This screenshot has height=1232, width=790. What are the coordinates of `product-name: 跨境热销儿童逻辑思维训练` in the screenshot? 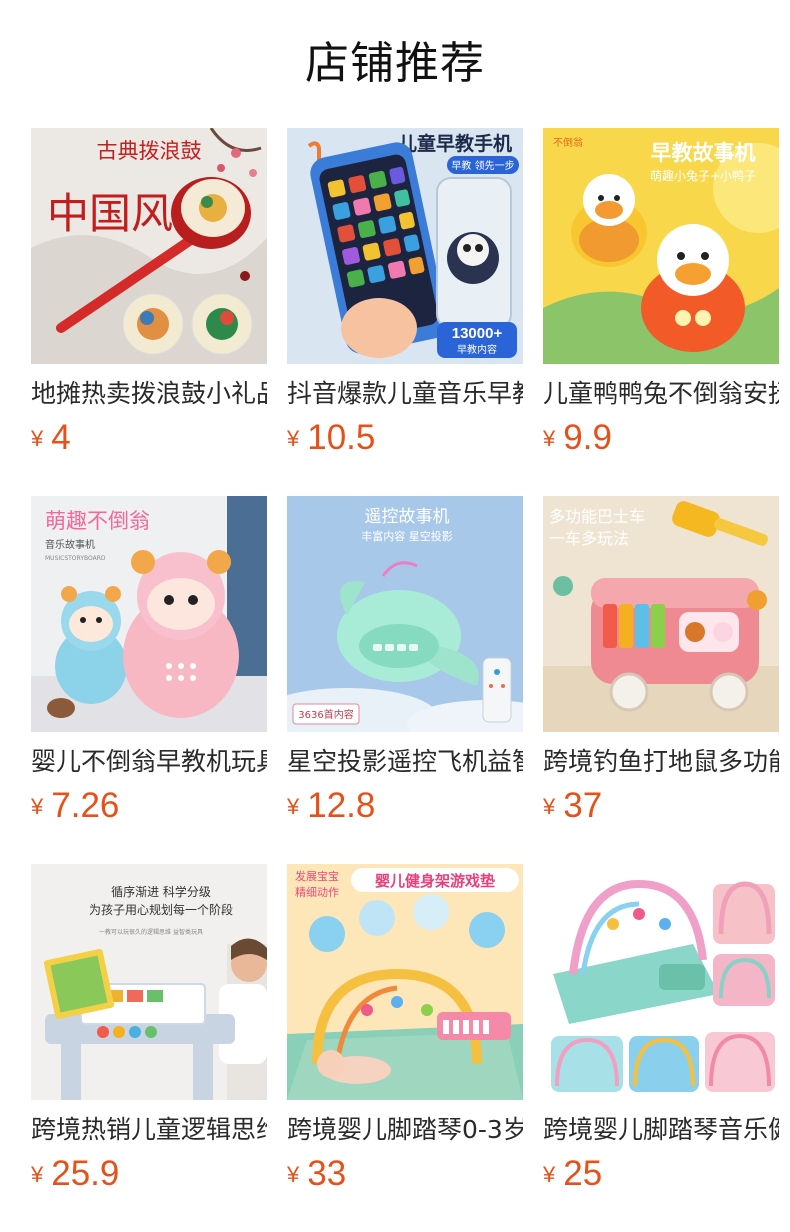 It's located at (149, 1130).